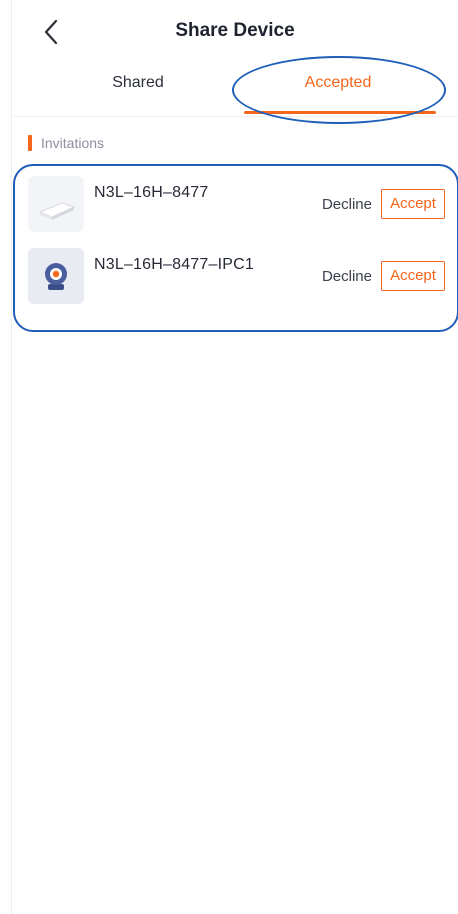  I want to click on section-title: Invitations, so click(73, 143).